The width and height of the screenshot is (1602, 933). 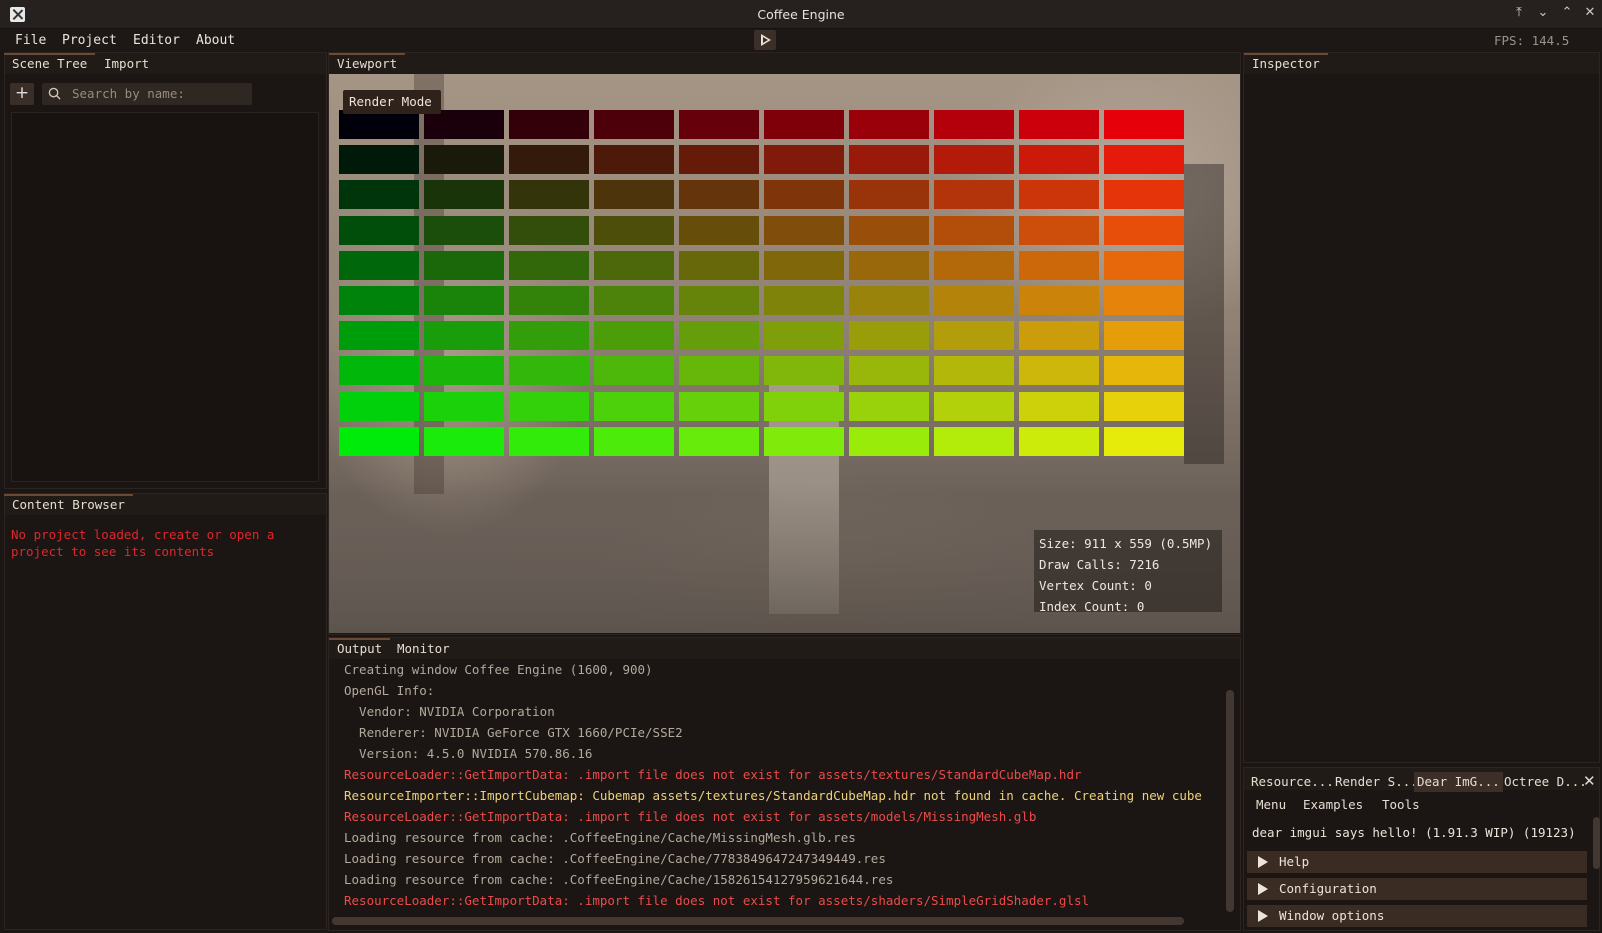 I want to click on keep-above-icon: ⤒, so click(x=1519, y=12).